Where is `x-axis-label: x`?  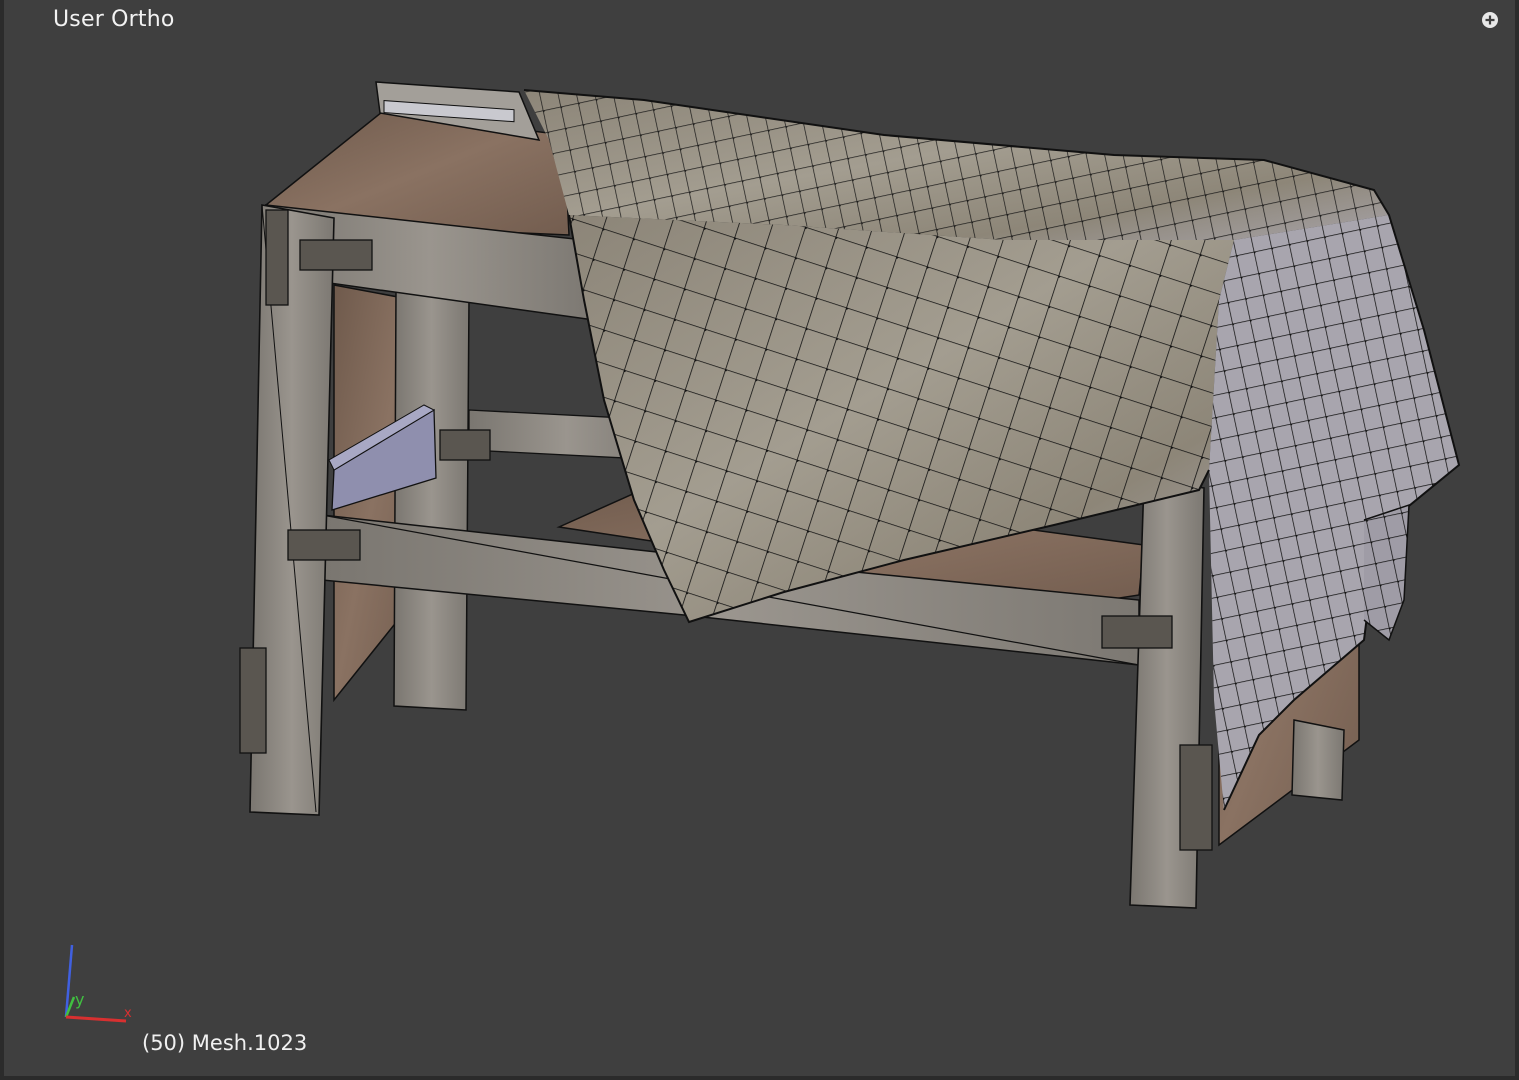 x-axis-label: x is located at coordinates (128, 1013).